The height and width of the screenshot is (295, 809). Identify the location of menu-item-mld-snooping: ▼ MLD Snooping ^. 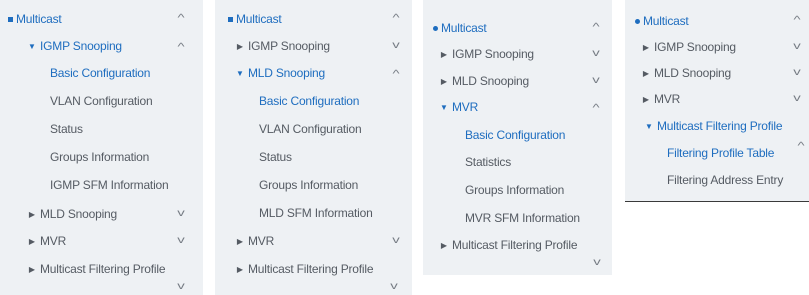
(313, 73).